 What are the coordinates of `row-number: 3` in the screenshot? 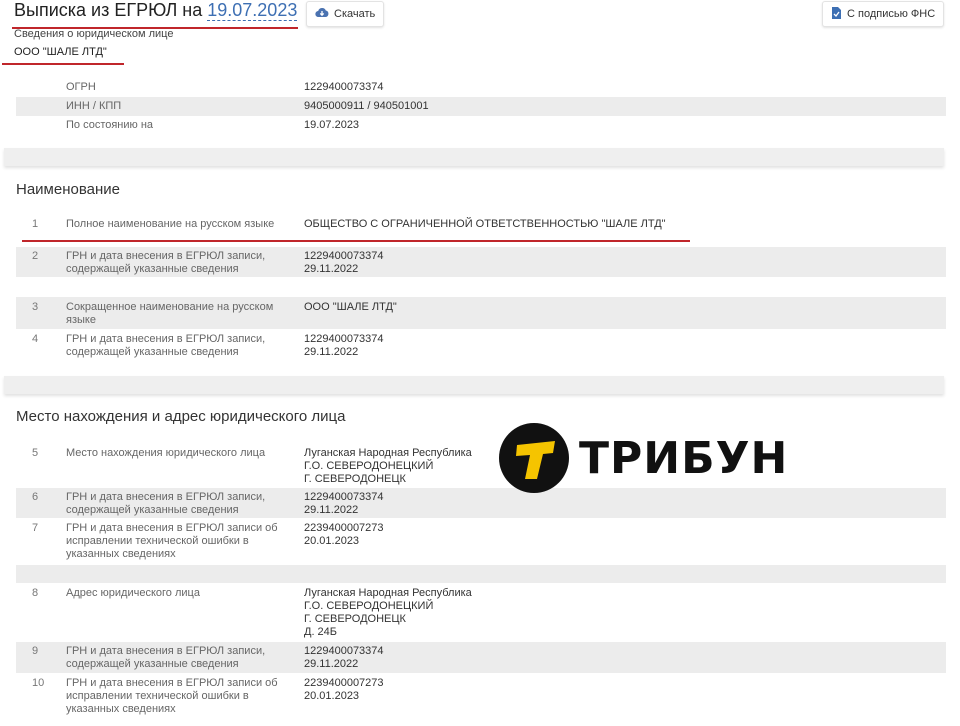 It's located at (35, 307).